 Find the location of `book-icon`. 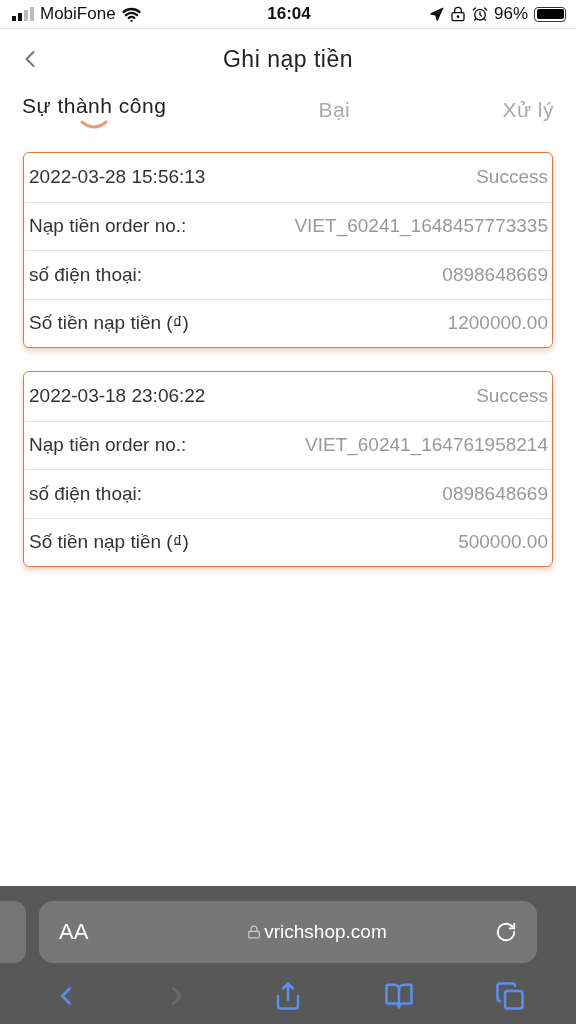

book-icon is located at coordinates (399, 996).